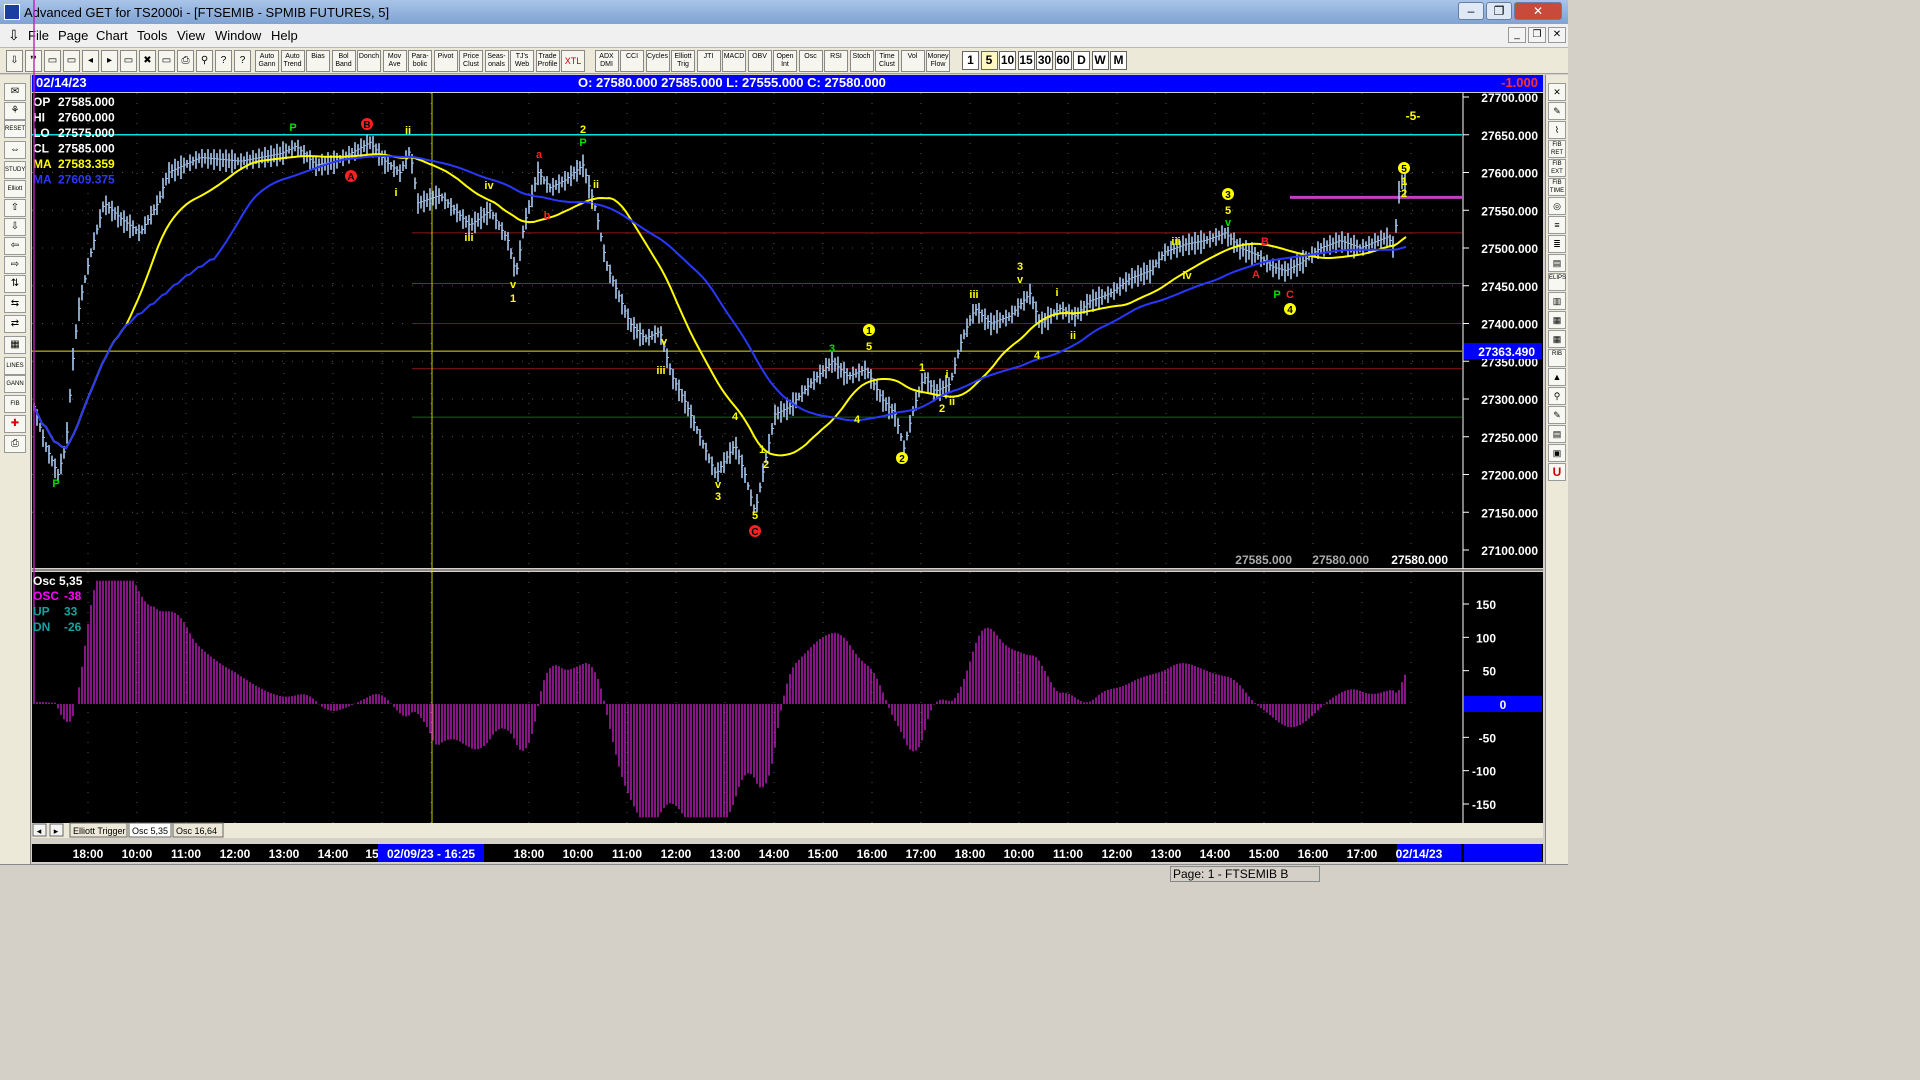 Image resolution: width=1920 pixels, height=1080 pixels. I want to click on osc-value-osc: -38, so click(73, 596).